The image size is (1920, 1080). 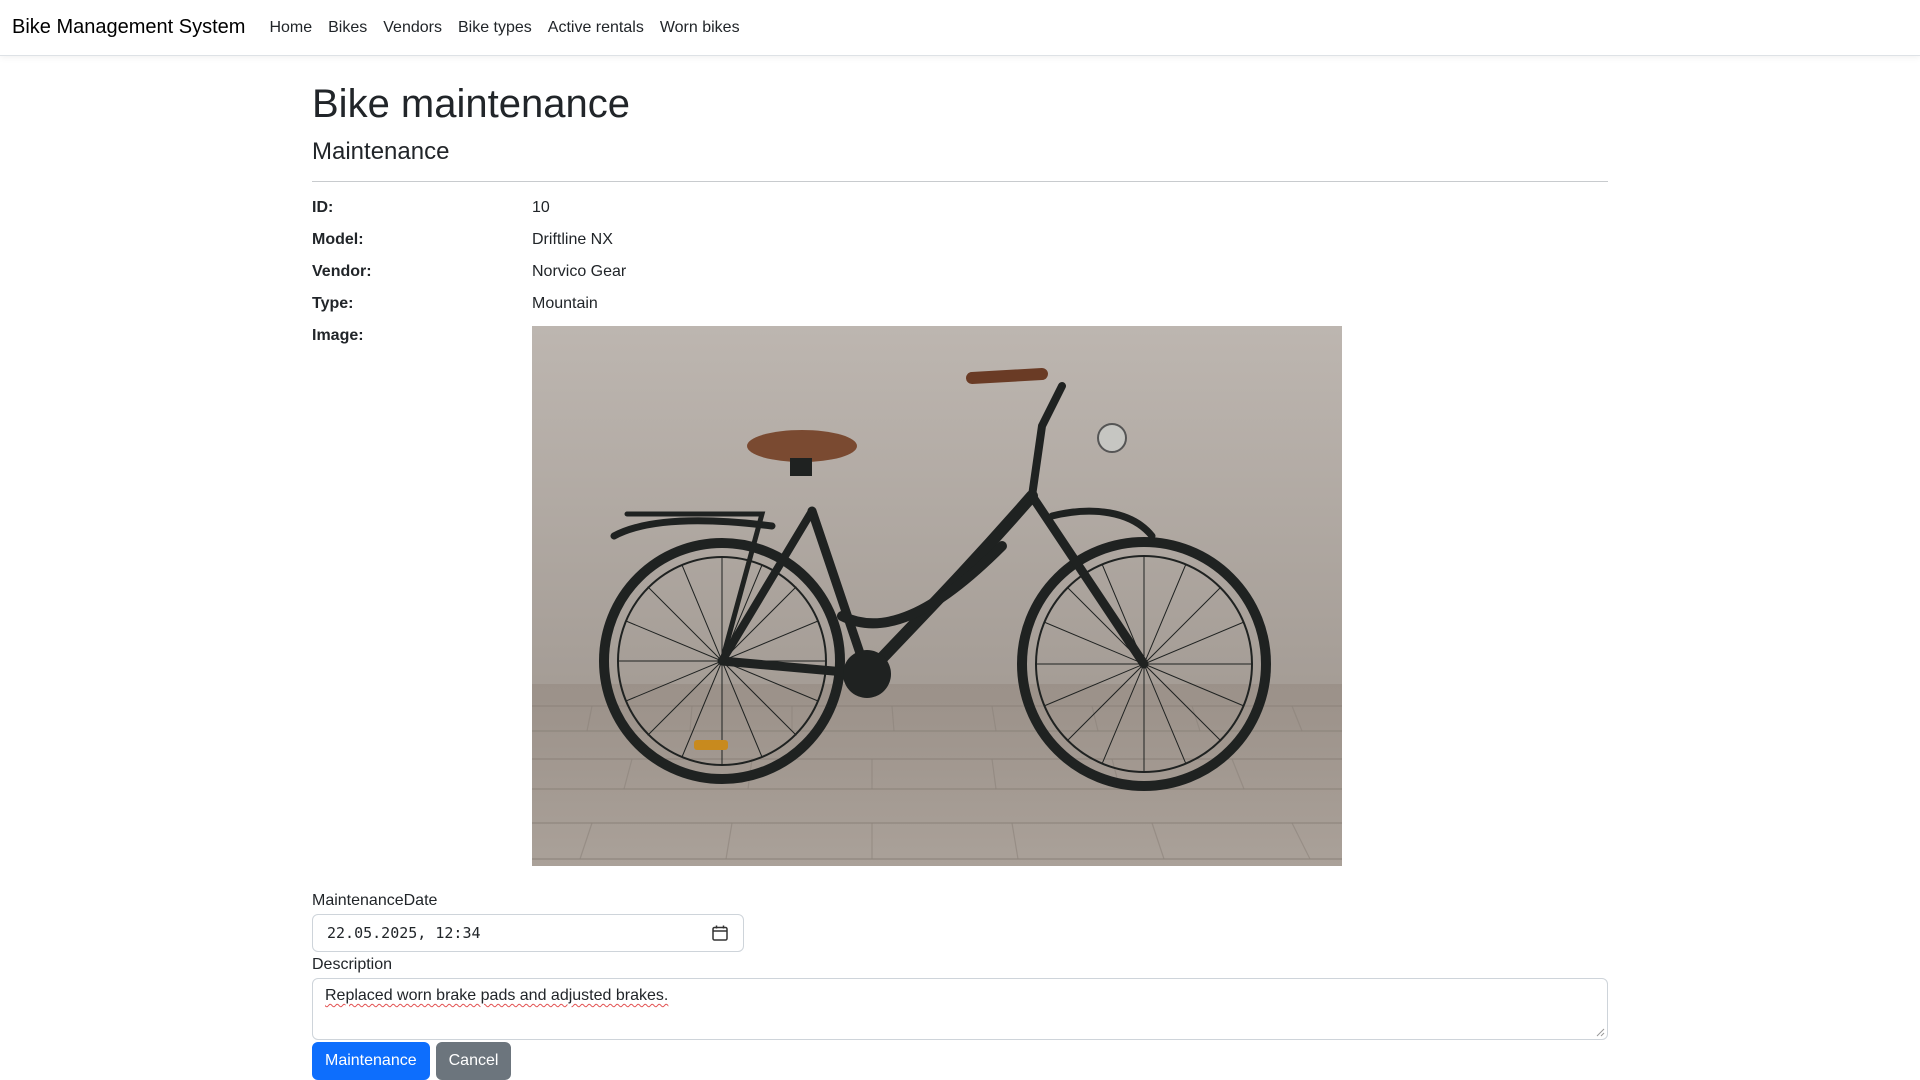 What do you see at coordinates (1600, 1032) in the screenshot?
I see `resize-grip-icon` at bounding box center [1600, 1032].